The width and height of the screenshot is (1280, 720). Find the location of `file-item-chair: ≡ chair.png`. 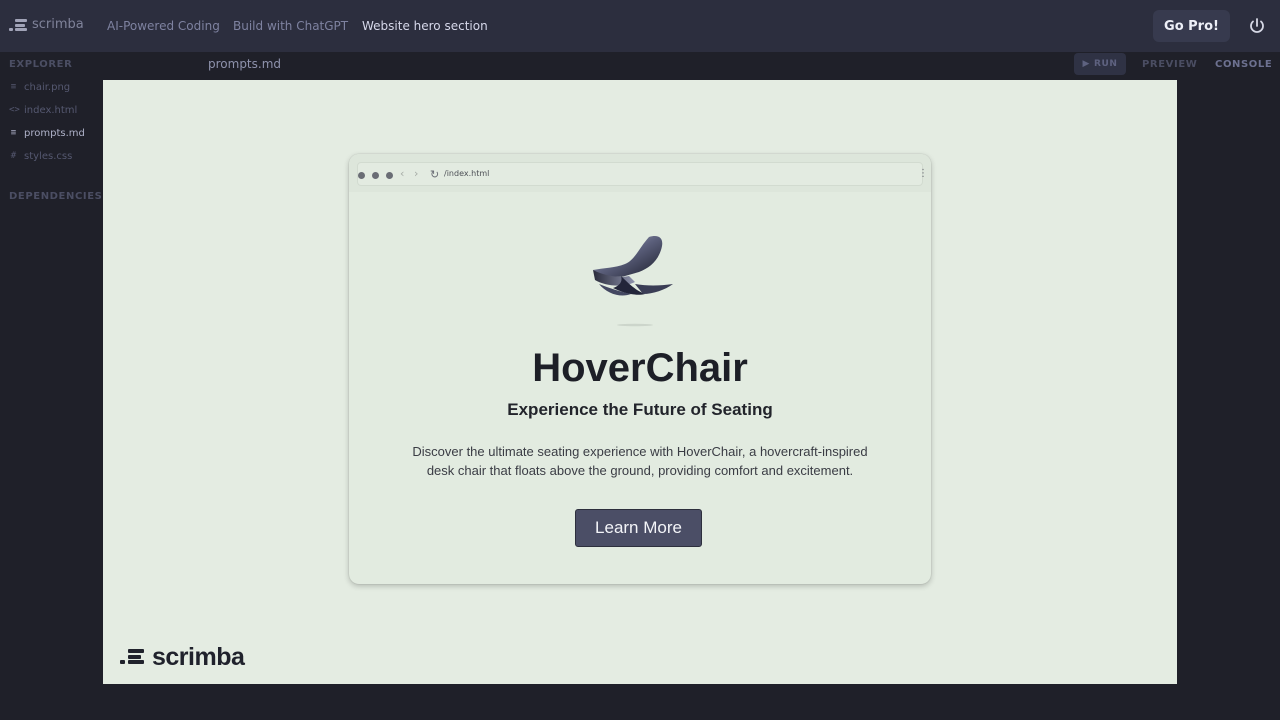

file-item-chair: ≡ chair.png is located at coordinates (39, 87).